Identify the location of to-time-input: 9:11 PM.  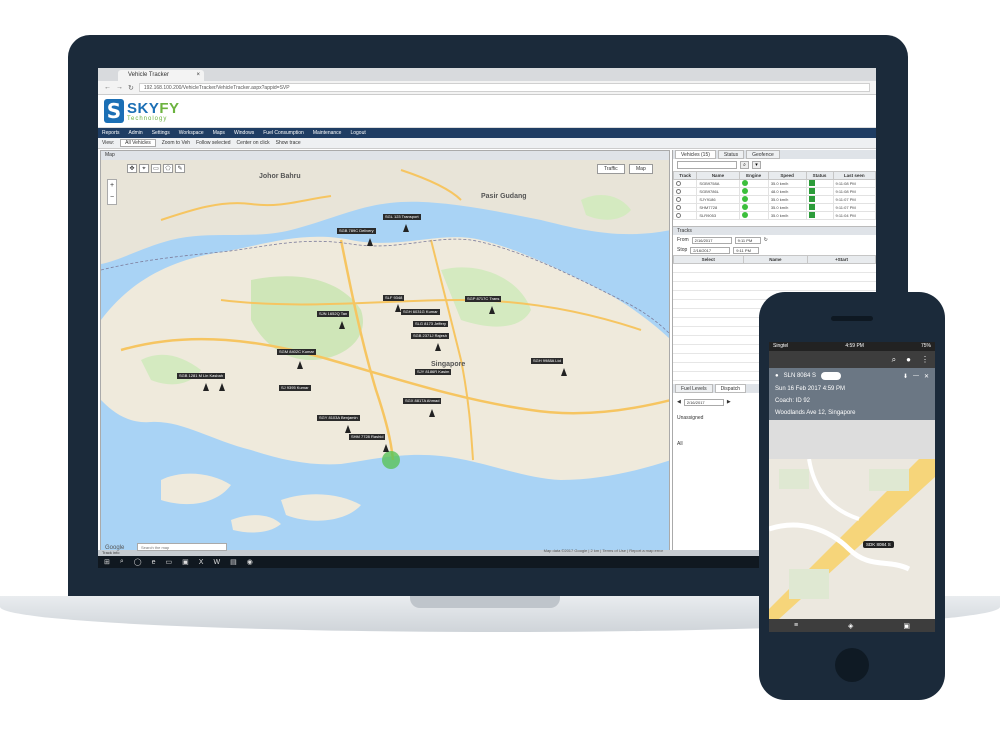
(746, 250).